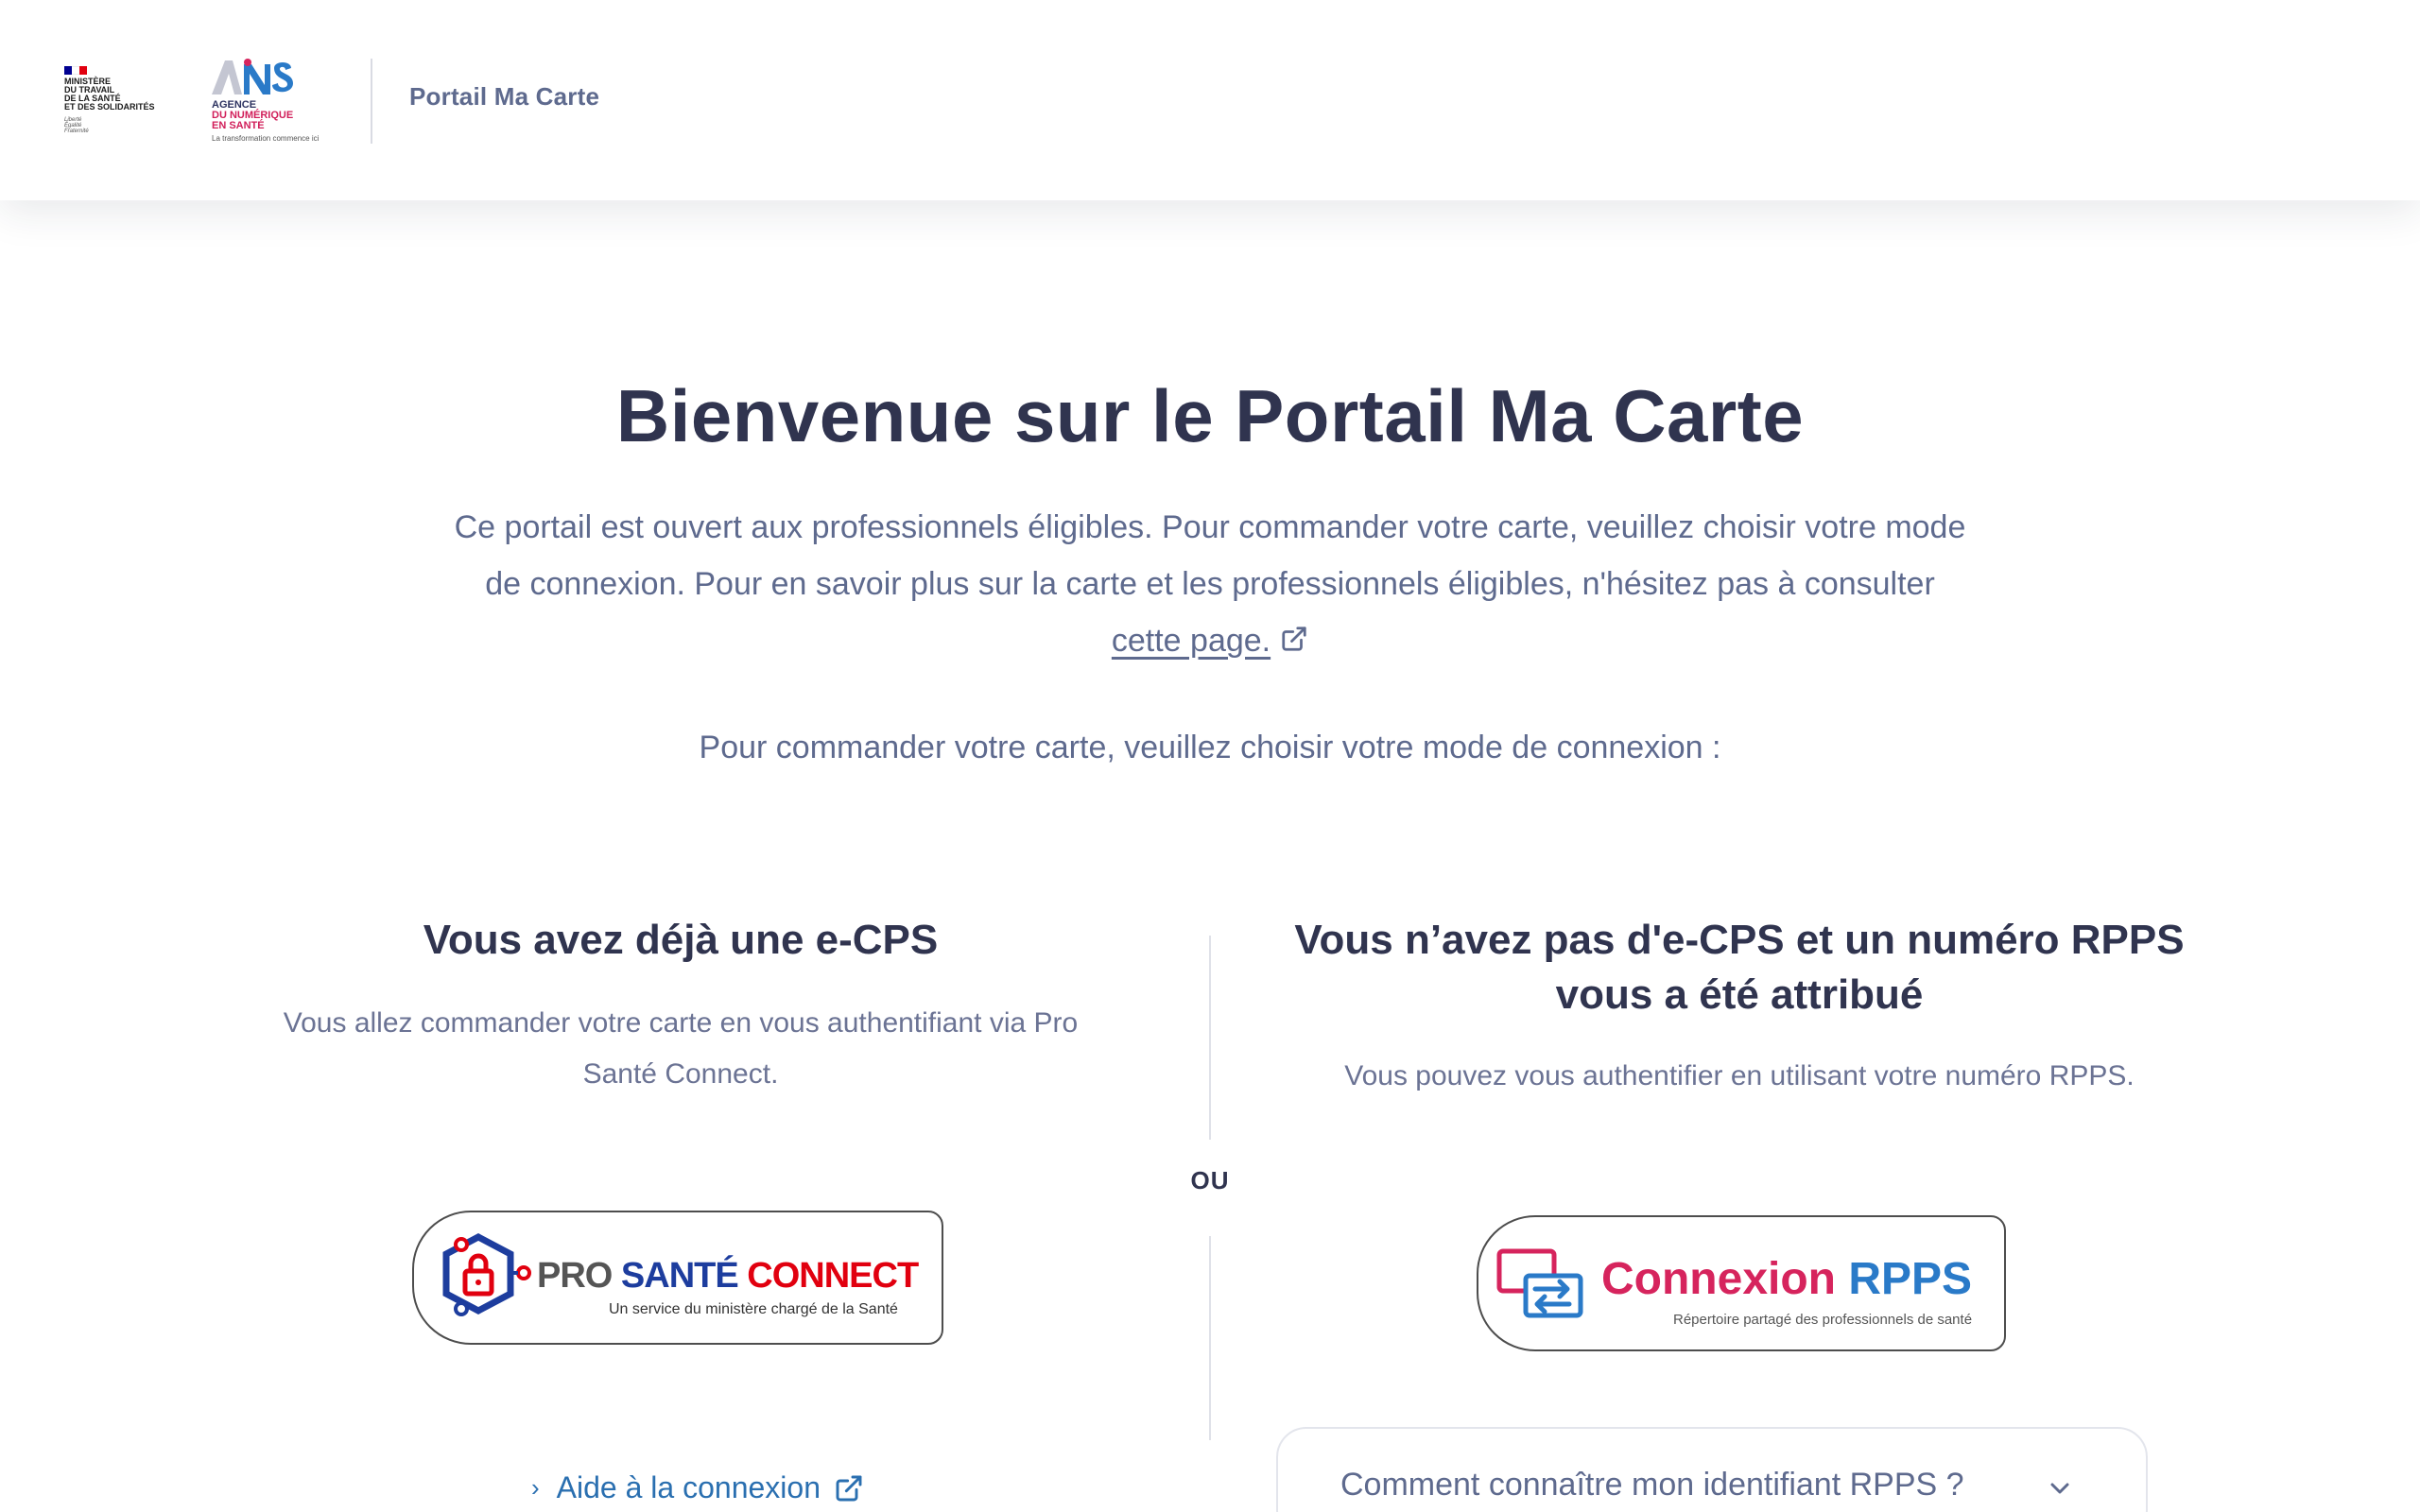 Image resolution: width=2420 pixels, height=1512 pixels. What do you see at coordinates (681, 940) in the screenshot?
I see `ecps-title: Vous avez déjà une e-CPS` at bounding box center [681, 940].